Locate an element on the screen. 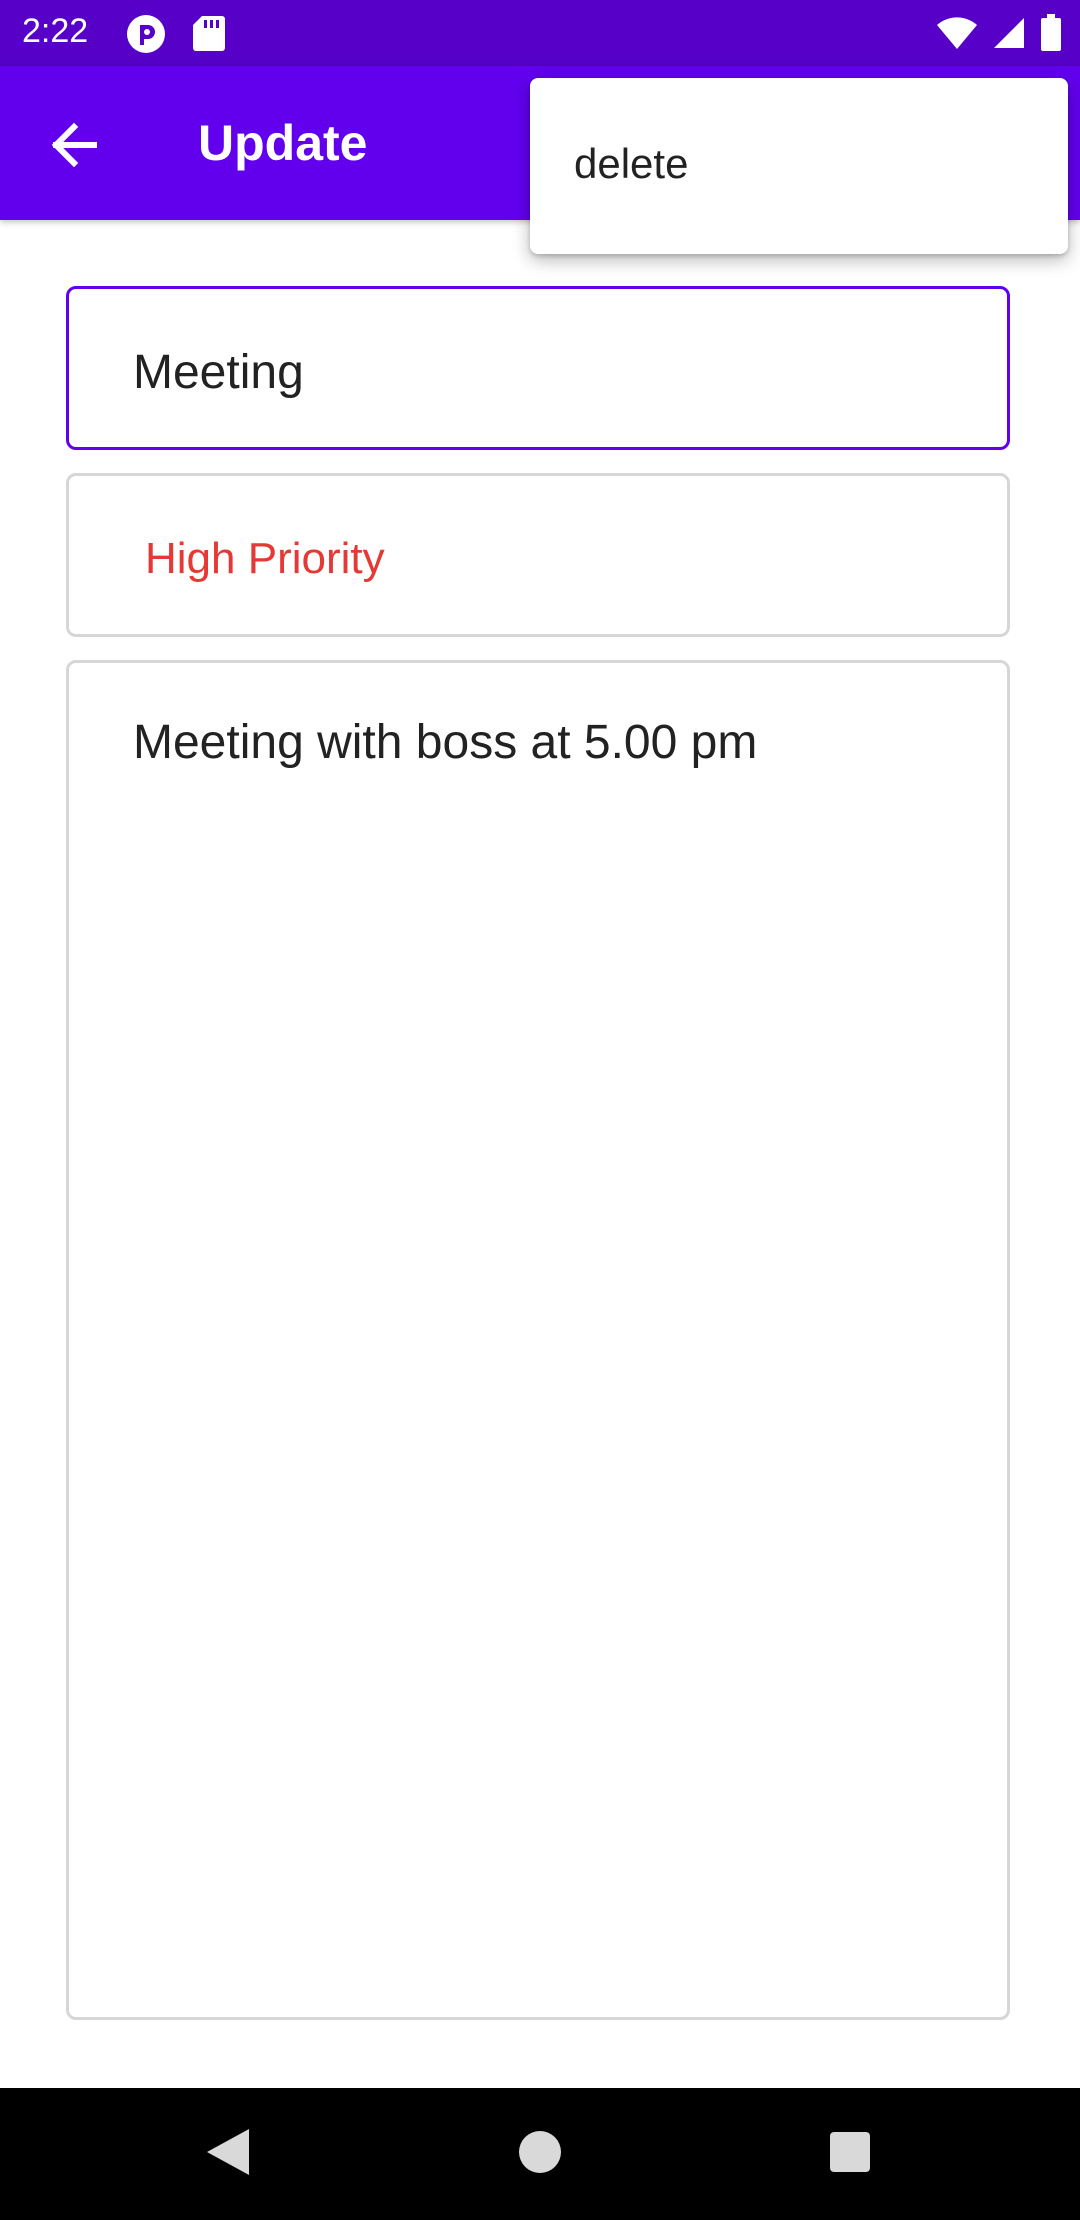 Image resolution: width=1080 pixels, height=2220 pixels. back-button is located at coordinates (75, 145).